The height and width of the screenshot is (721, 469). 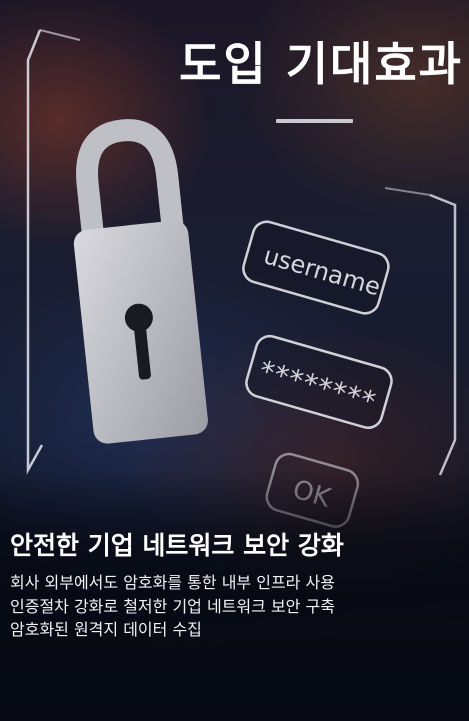 What do you see at coordinates (319, 382) in the screenshot?
I see `password-field-graphic: ********` at bounding box center [319, 382].